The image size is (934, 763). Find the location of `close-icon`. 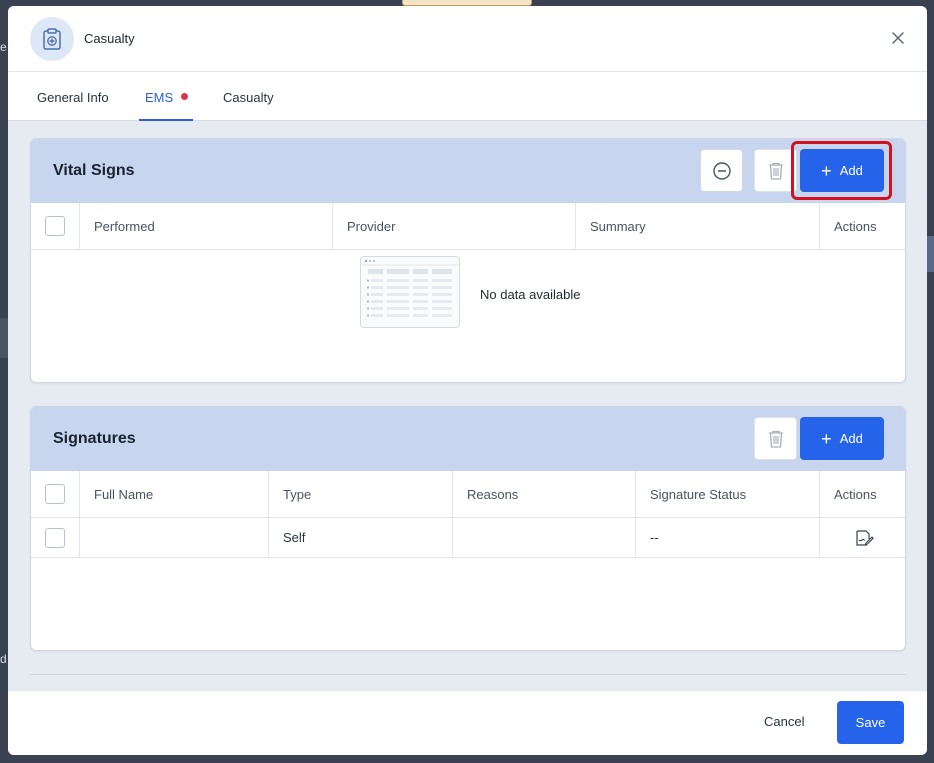

close-icon is located at coordinates (898, 38).